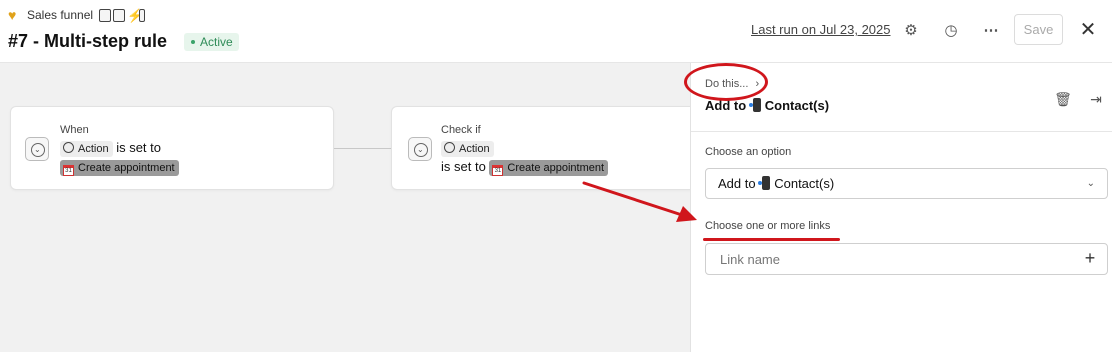 This screenshot has width=1112, height=352. Describe the element at coordinates (74, 130) in the screenshot. I see `node-label: When` at that location.